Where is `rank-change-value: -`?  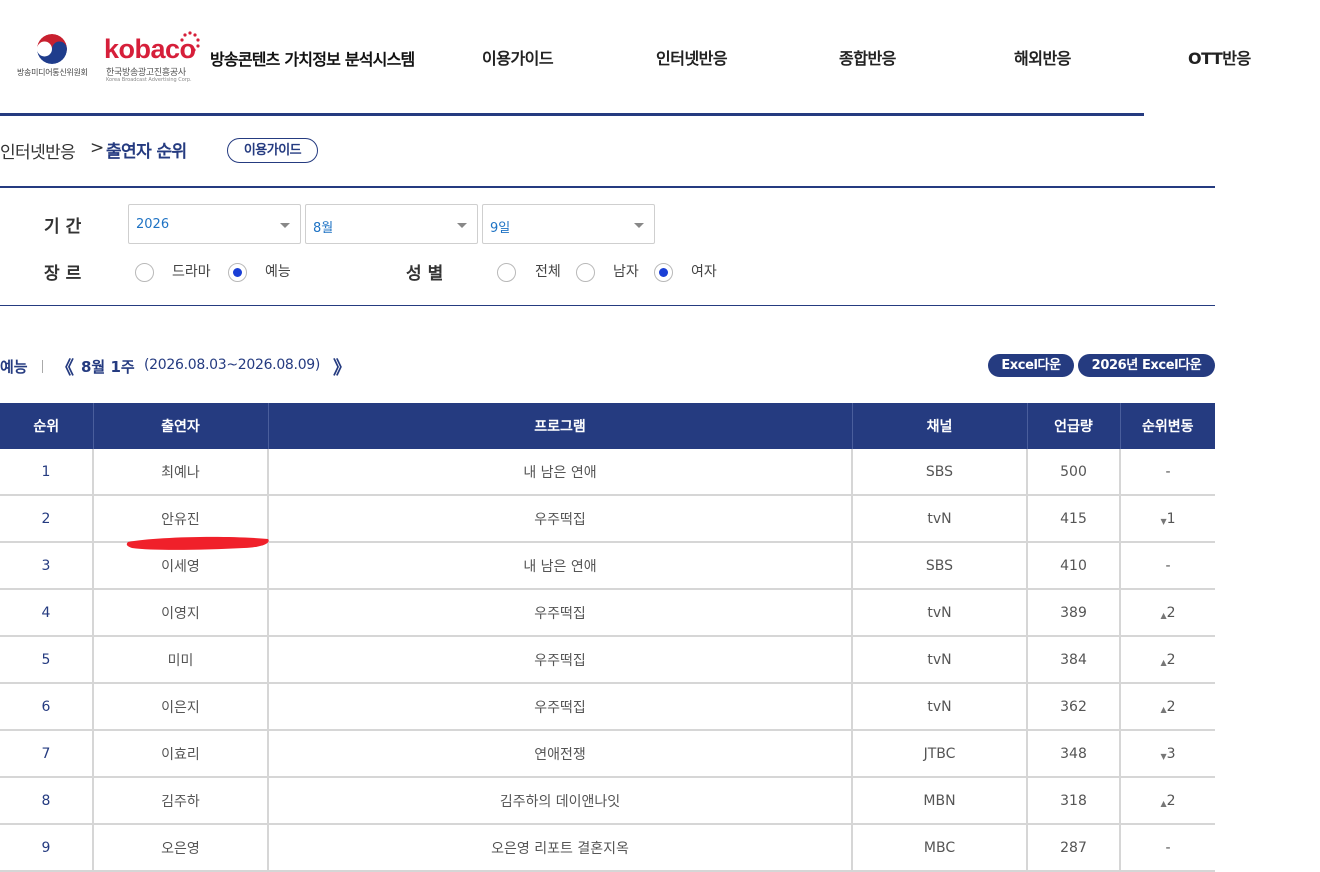 rank-change-value: - is located at coordinates (1168, 565).